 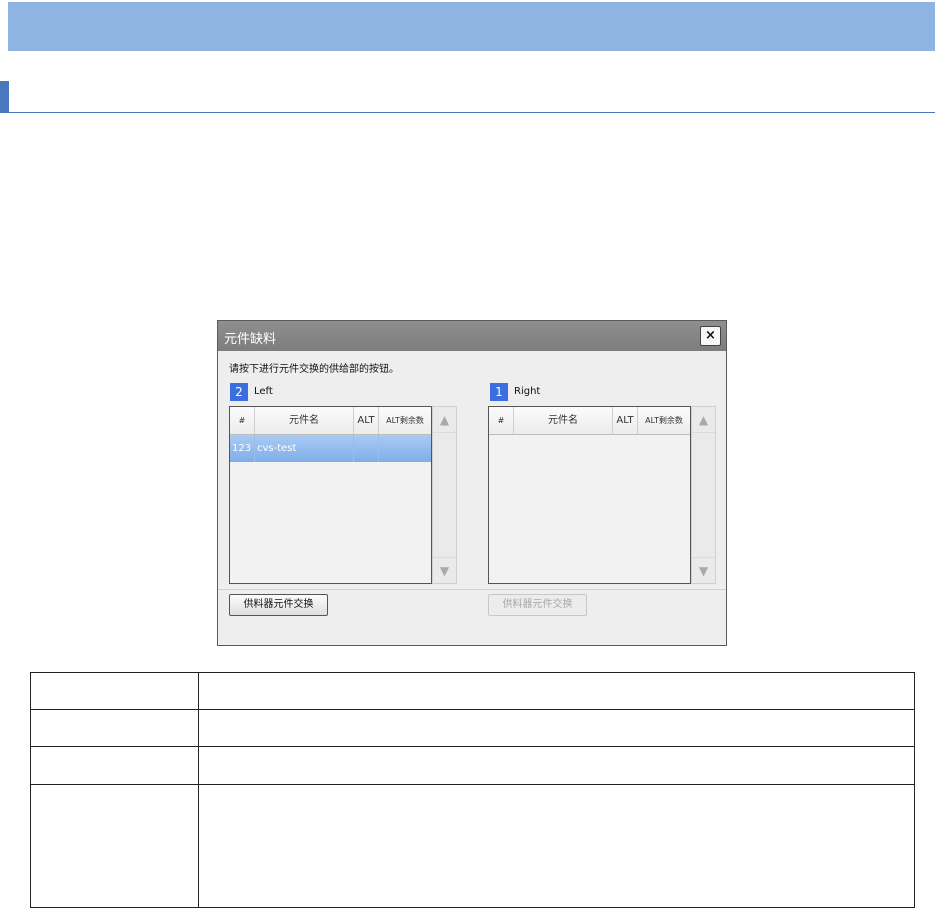 I want to click on right-parts-table: # 元件名 ALT ALT剩余数, so click(x=589, y=495).